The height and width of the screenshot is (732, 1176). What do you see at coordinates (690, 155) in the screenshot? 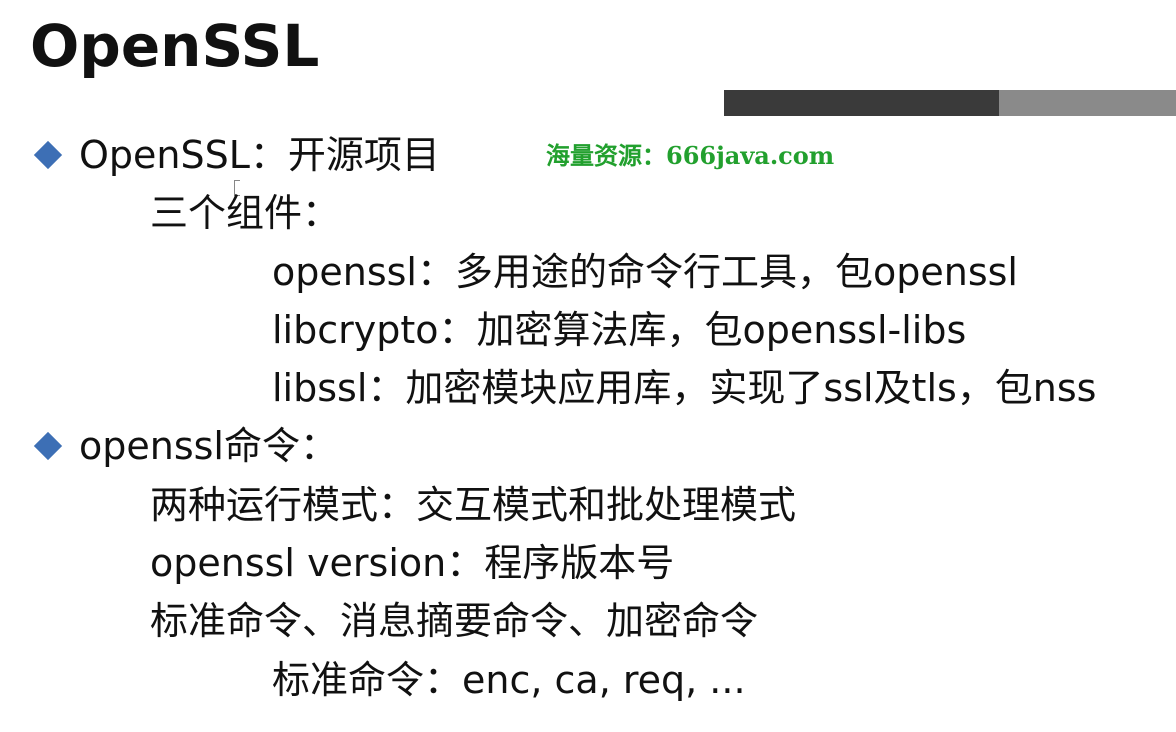
I see `watermark-text: 海量资源：666java.com` at bounding box center [690, 155].